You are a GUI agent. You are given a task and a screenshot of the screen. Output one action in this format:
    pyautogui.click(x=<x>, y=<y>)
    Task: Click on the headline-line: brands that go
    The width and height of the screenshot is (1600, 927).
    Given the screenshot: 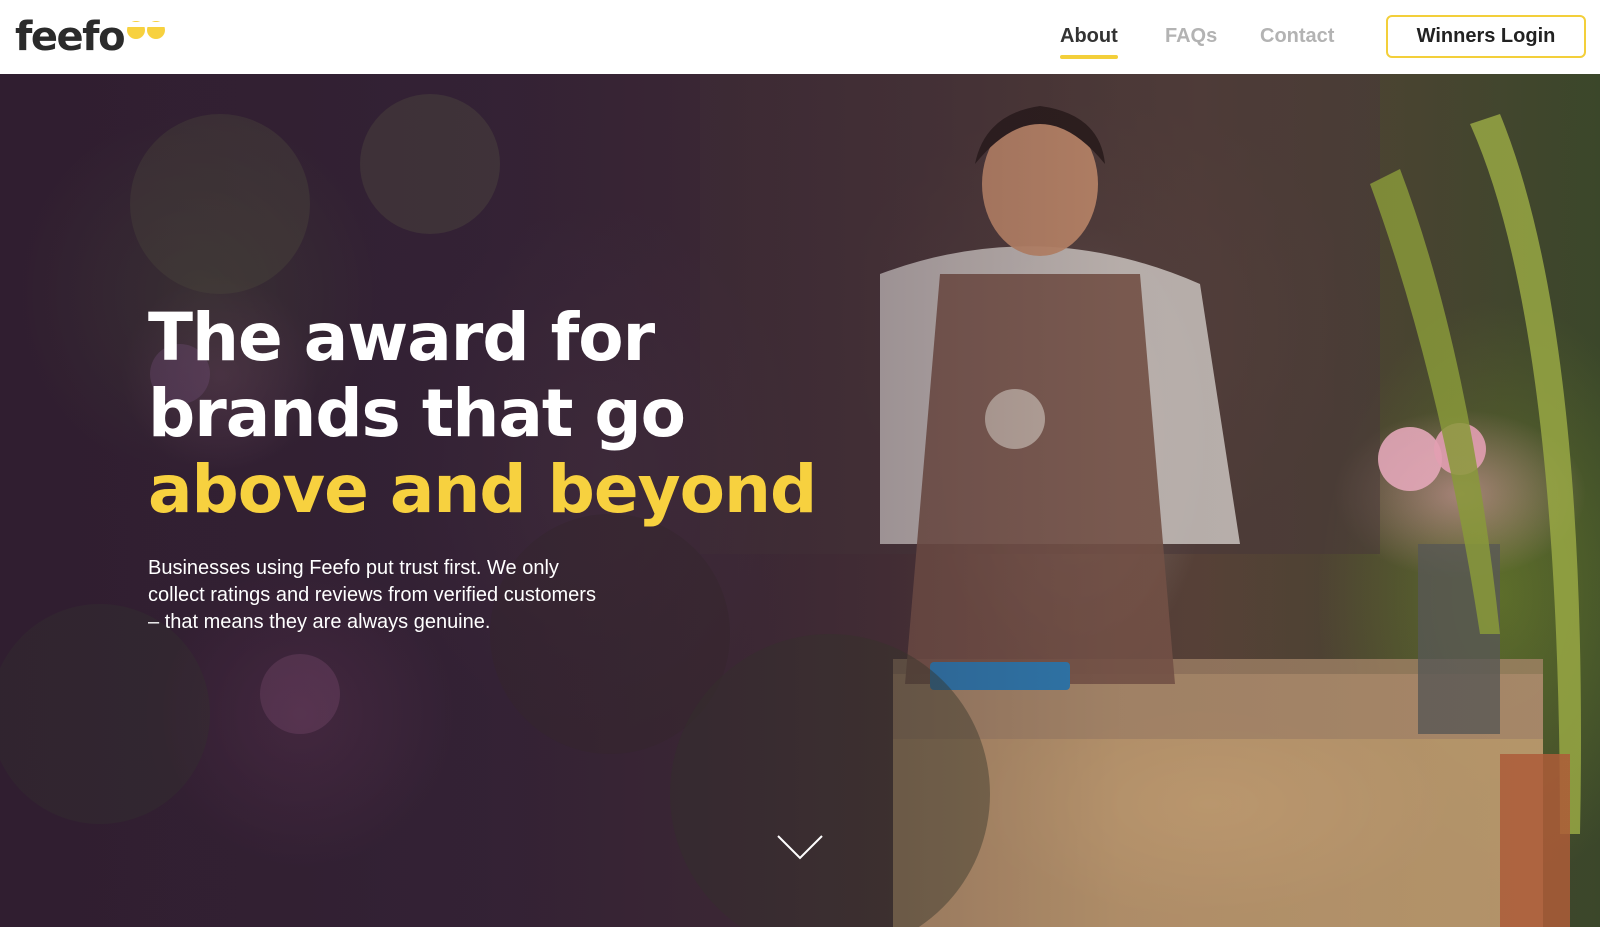 What is the action you would take?
    pyautogui.click(x=417, y=413)
    